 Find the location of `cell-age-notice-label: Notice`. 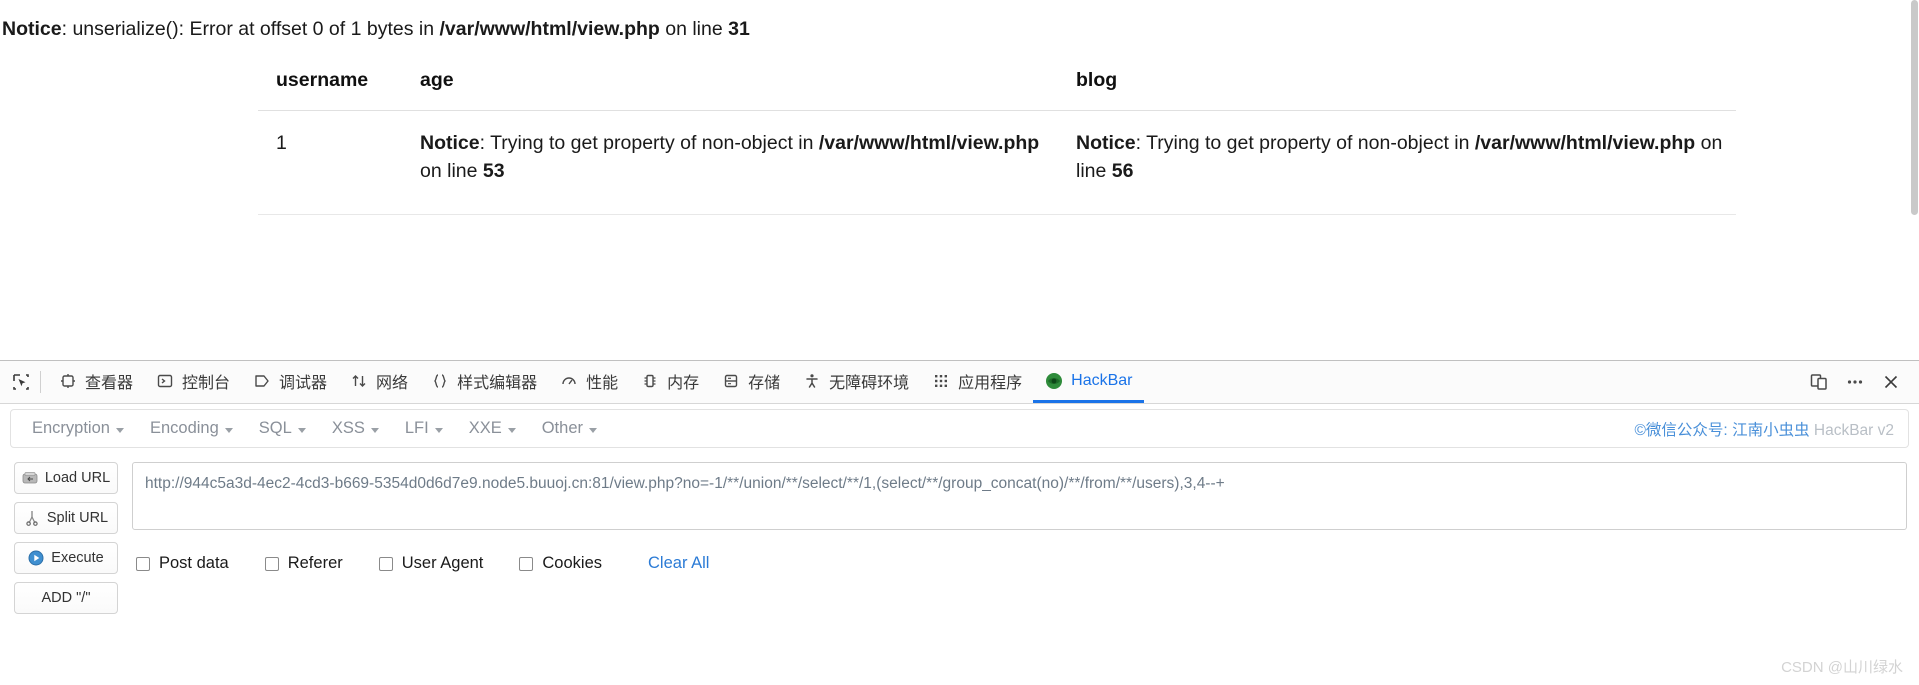

cell-age-notice-label: Notice is located at coordinates (450, 143).